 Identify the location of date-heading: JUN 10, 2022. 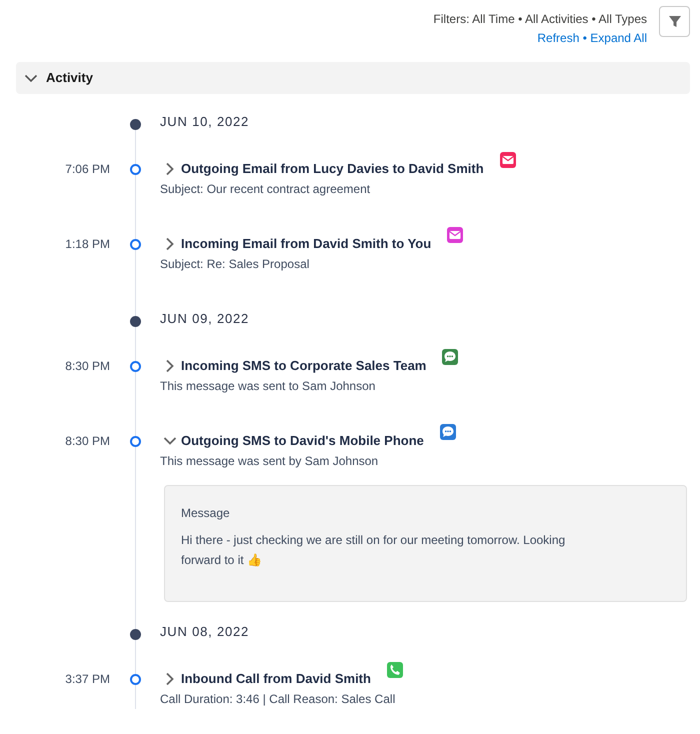
(205, 122).